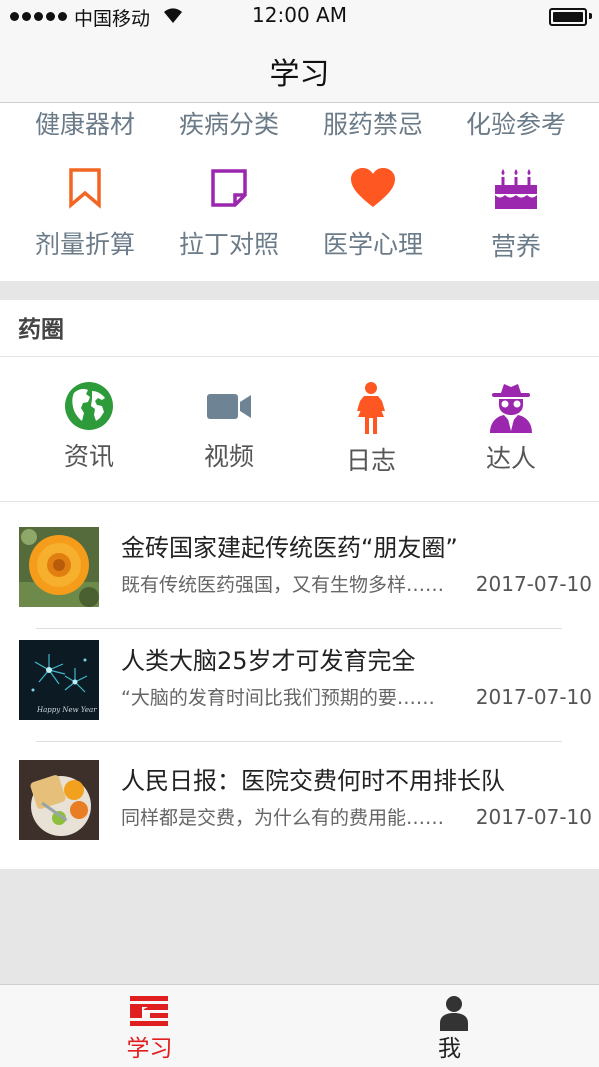 This screenshot has height=1067, width=599. Describe the element at coordinates (510, 458) in the screenshot. I see `shortcut-label: 达人` at that location.